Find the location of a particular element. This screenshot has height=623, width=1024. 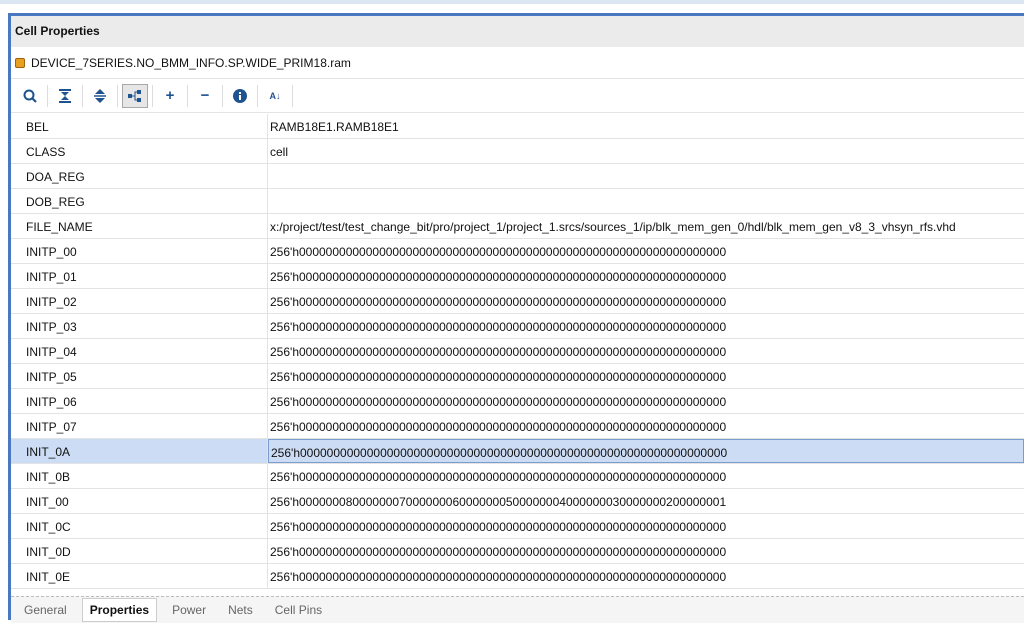

table-row: DOB_REG is located at coordinates (517, 201).